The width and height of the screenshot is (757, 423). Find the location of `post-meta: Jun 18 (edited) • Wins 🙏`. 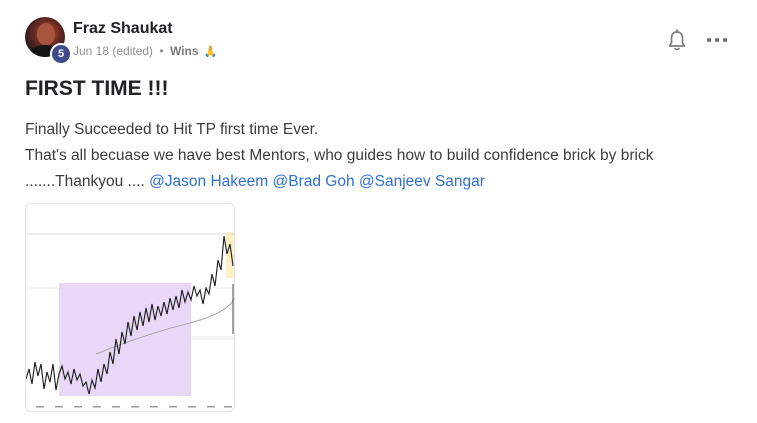

post-meta: Jun 18 (edited) • Wins 🙏 is located at coordinates (145, 51).